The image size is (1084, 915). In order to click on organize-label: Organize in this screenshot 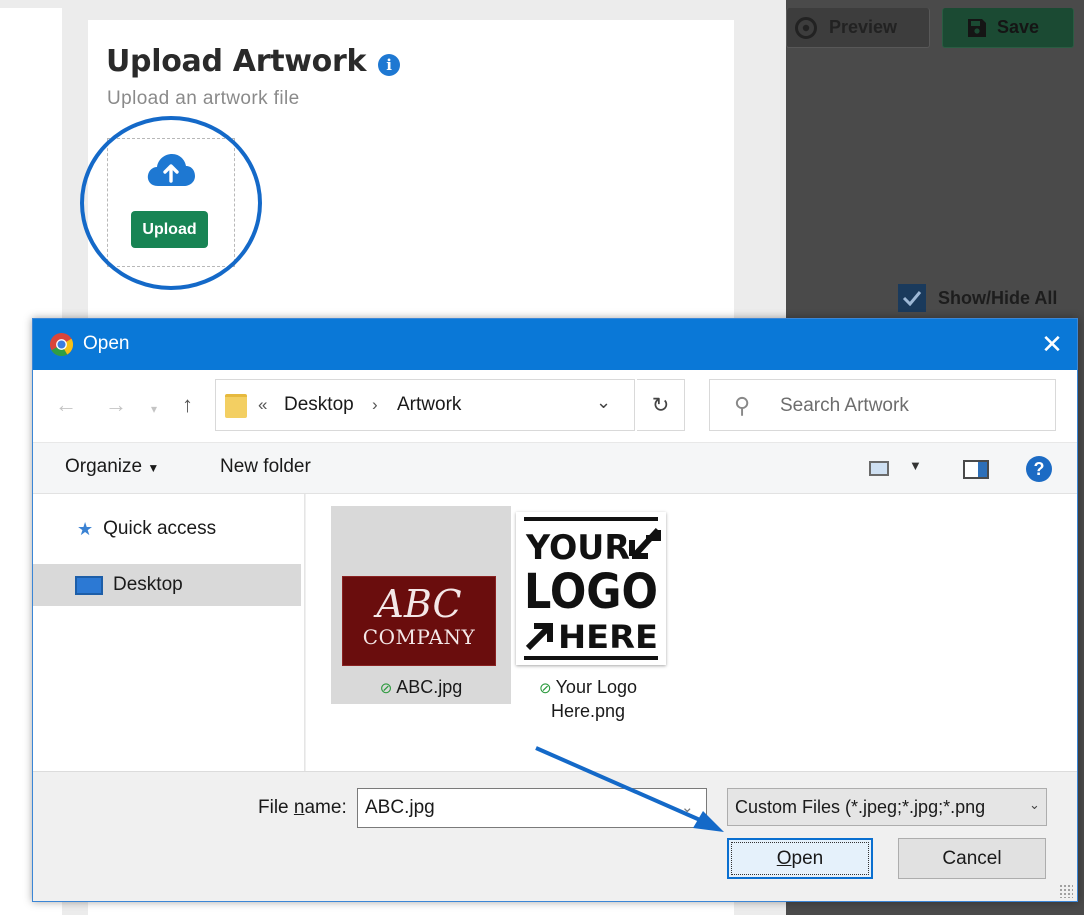, I will do `click(104, 466)`.